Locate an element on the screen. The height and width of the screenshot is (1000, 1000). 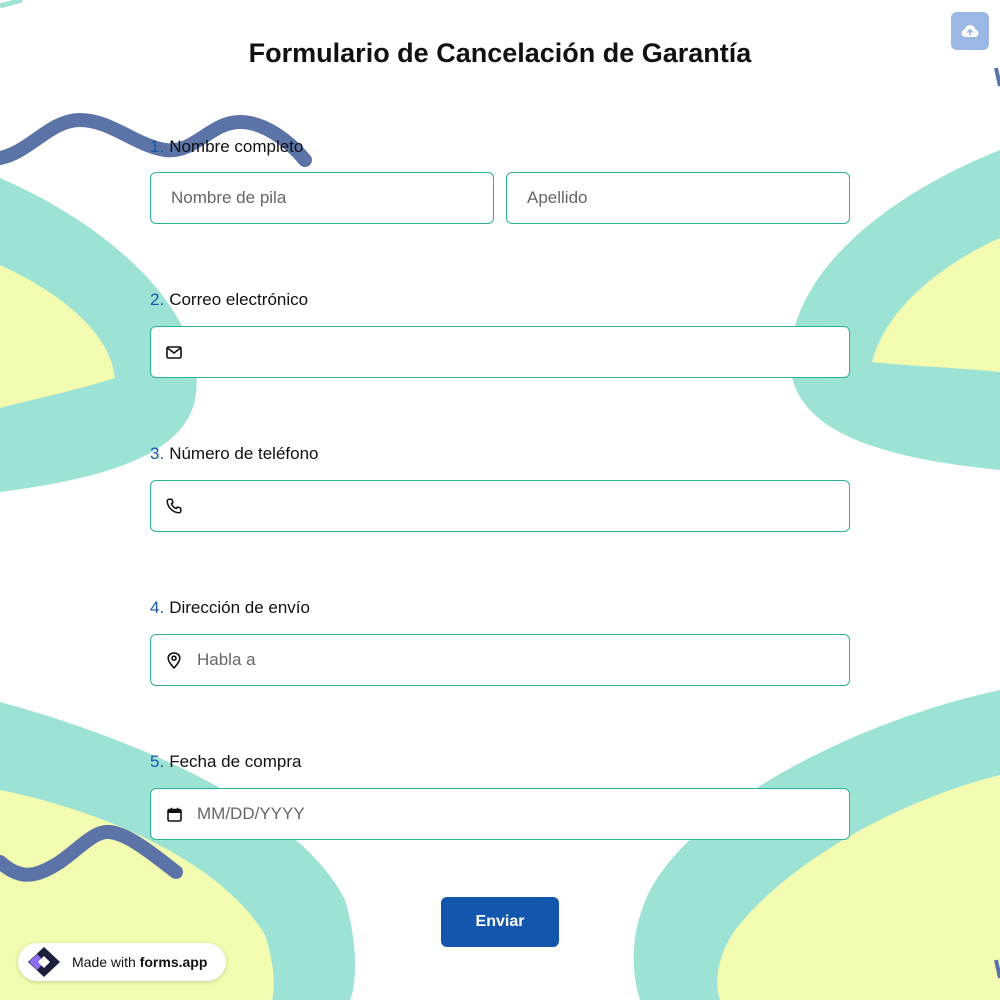
email-field is located at coordinates (500, 352).